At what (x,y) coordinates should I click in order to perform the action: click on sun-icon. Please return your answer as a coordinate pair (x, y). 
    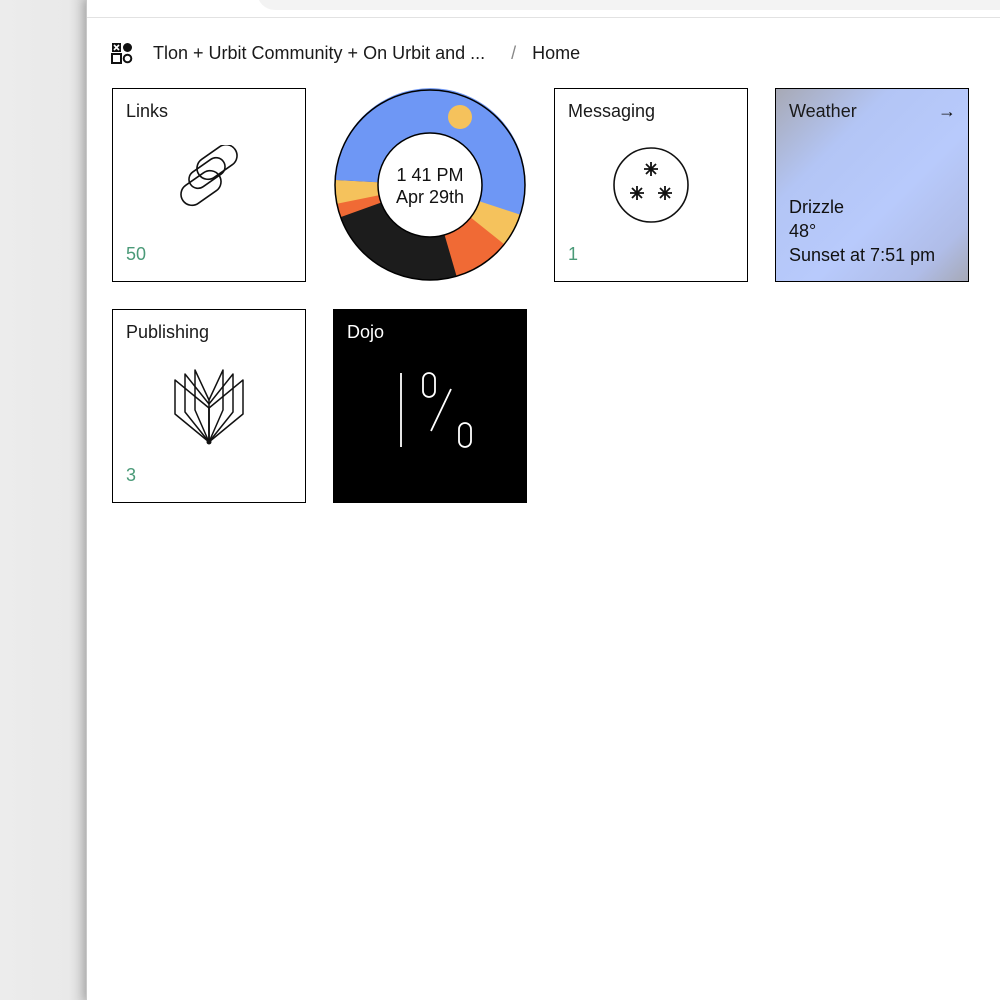
    Looking at the image, I should click on (460, 117).